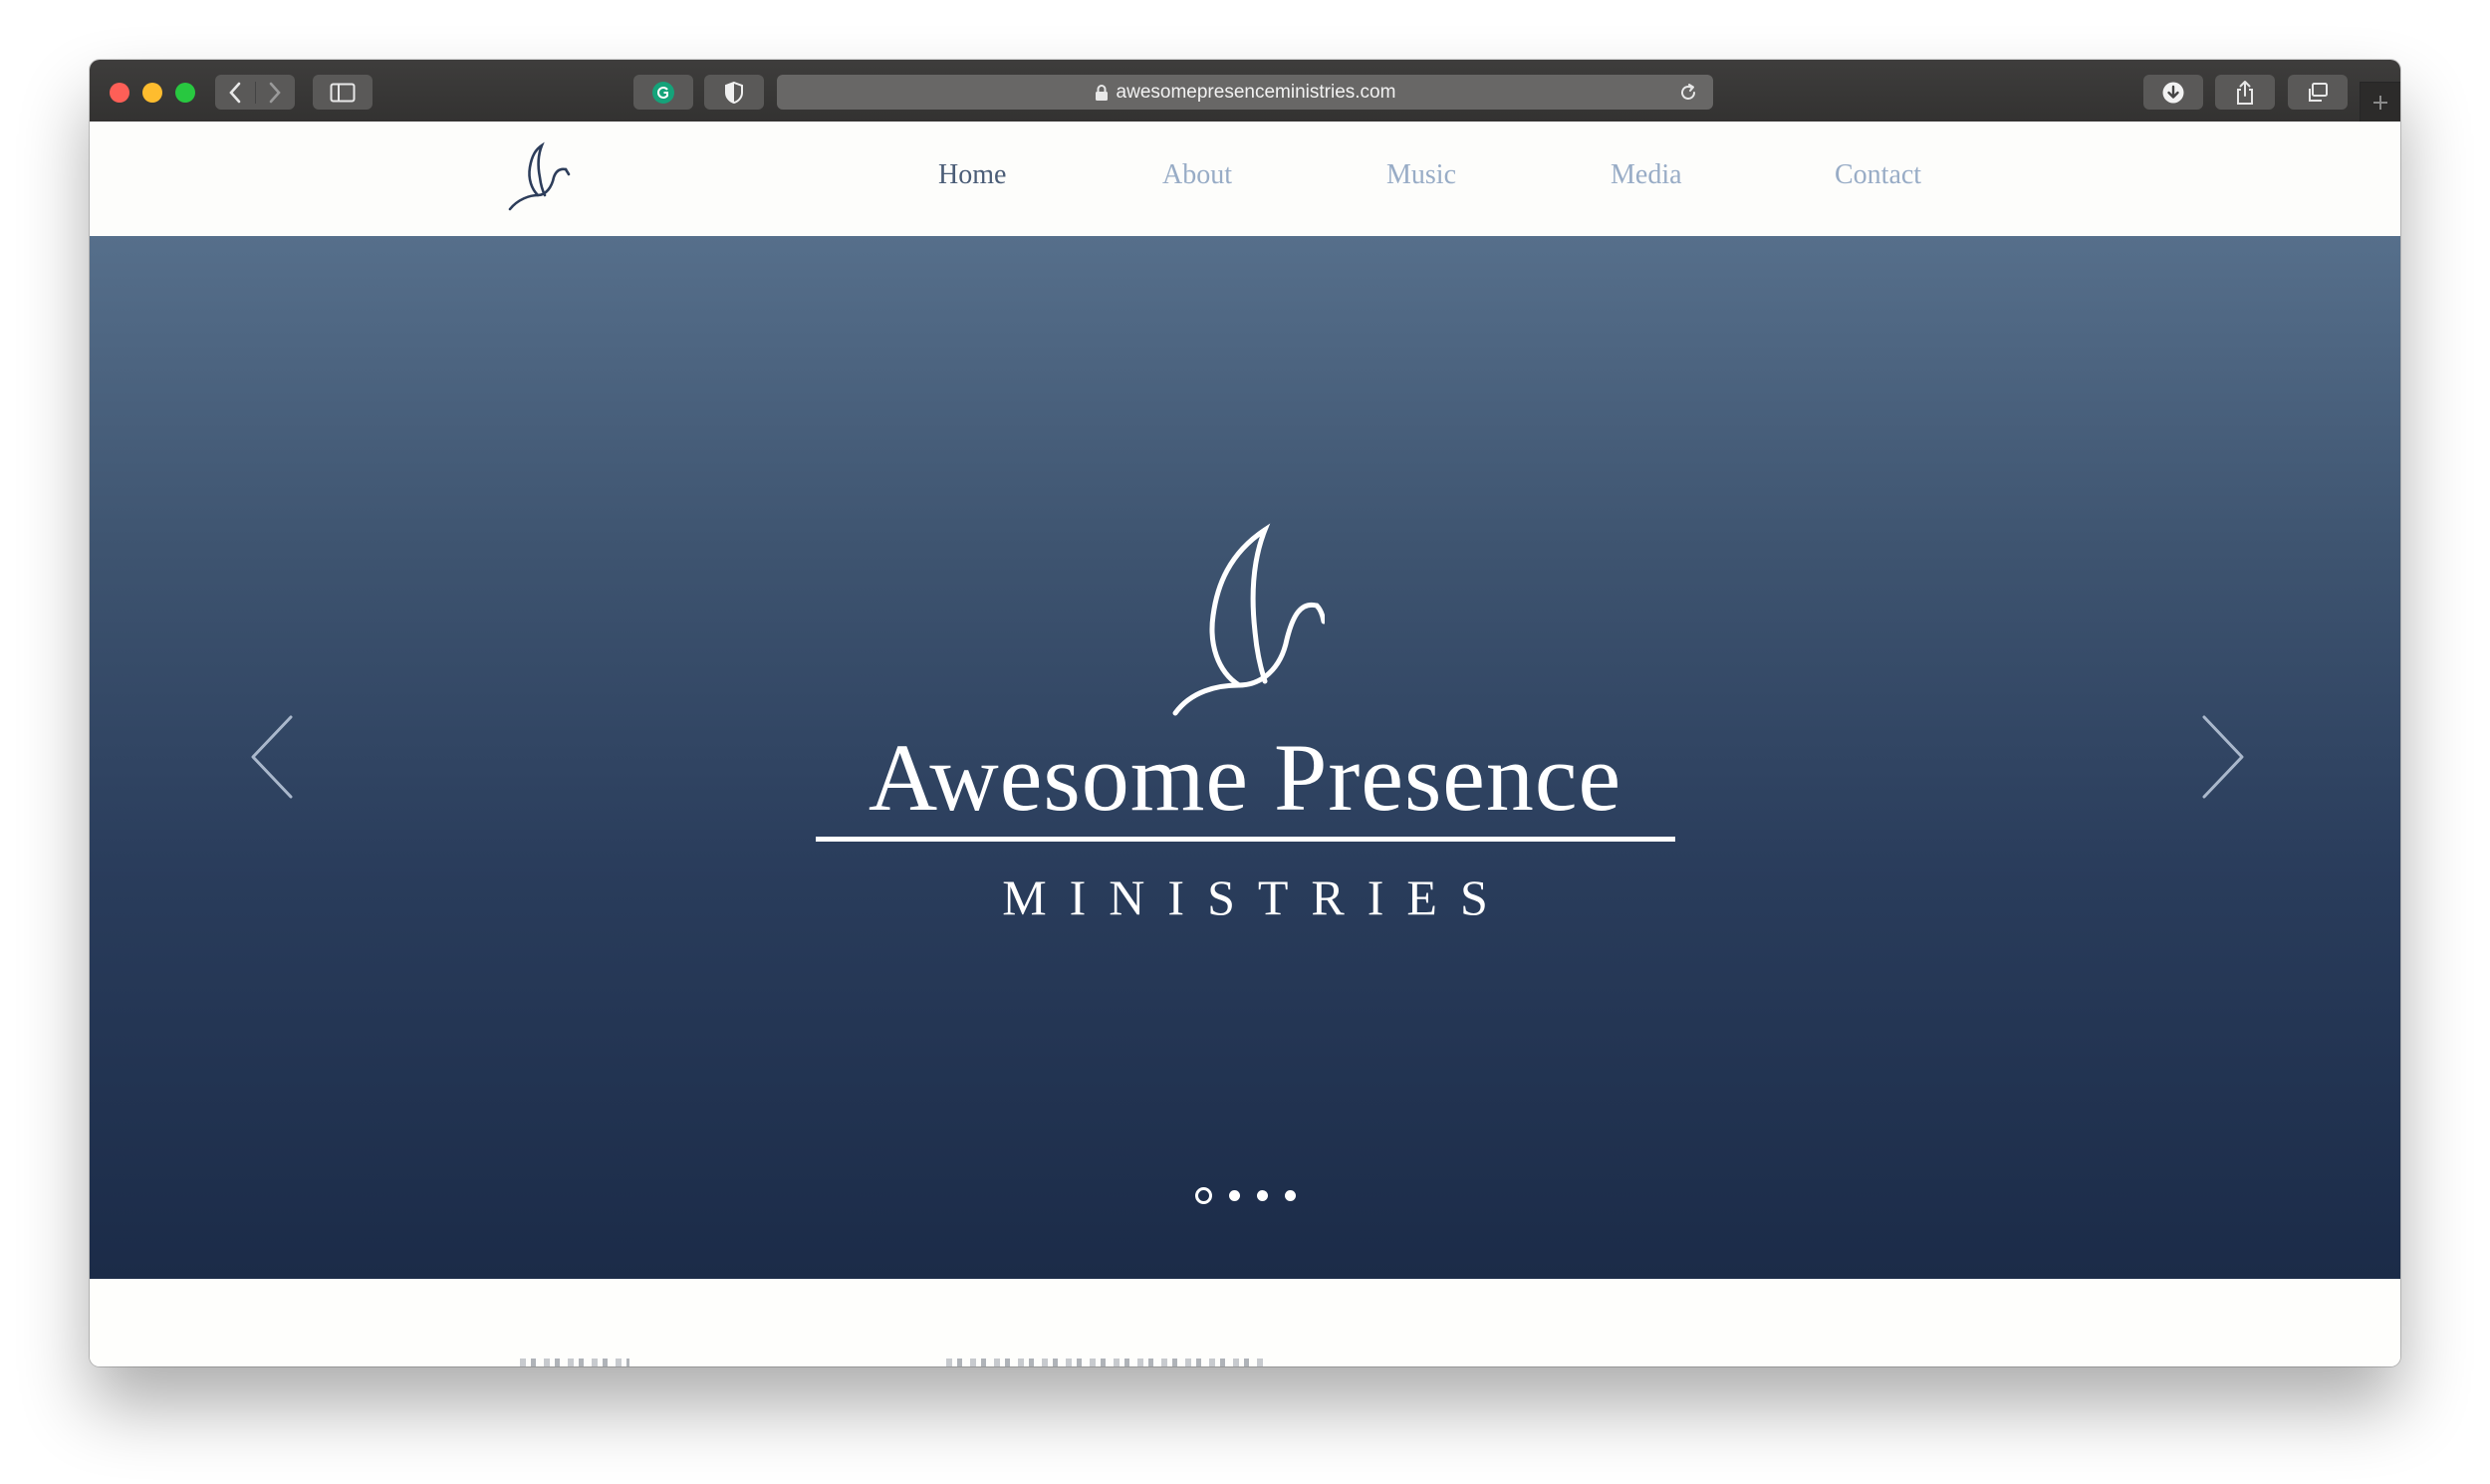 Image resolution: width=2490 pixels, height=1484 pixels. I want to click on lock-icon, so click(1102, 93).